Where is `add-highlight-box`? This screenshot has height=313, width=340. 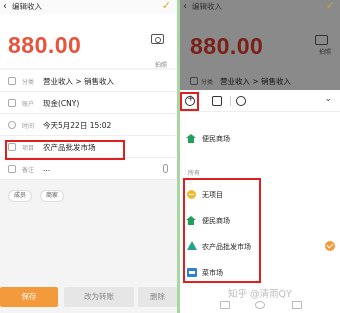 add-highlight-box is located at coordinates (189, 101).